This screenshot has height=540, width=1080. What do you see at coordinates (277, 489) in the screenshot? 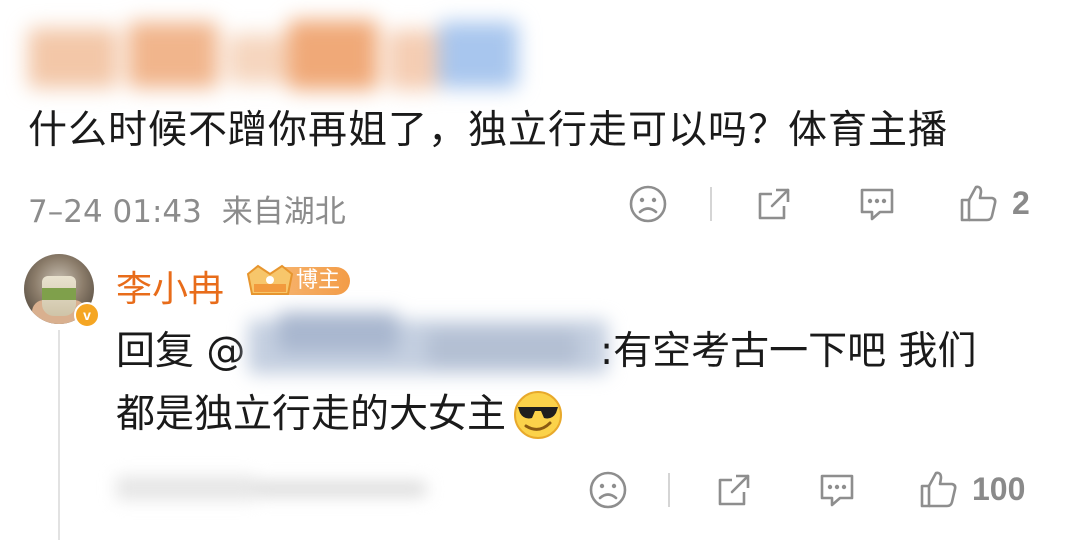
I see `redacted-reply-timestamp` at bounding box center [277, 489].